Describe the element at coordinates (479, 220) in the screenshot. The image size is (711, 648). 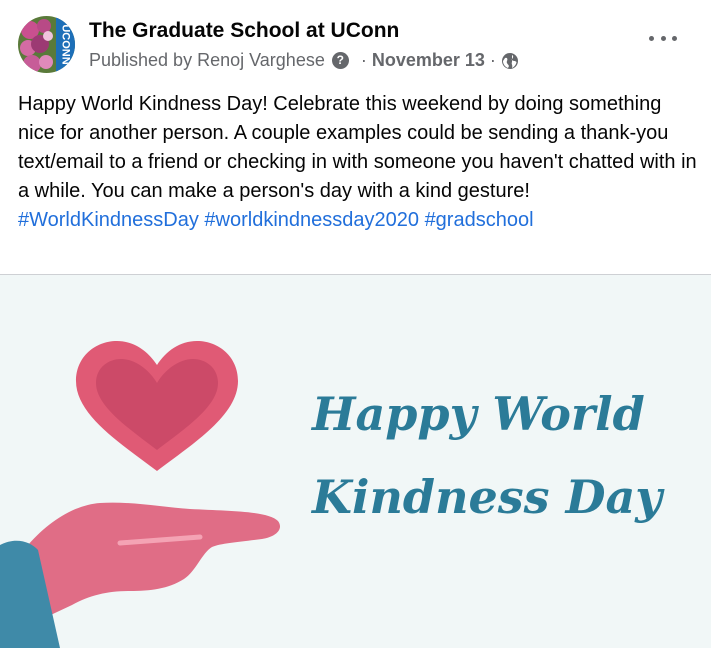
I see `hashtag-link: #gradschool` at that location.